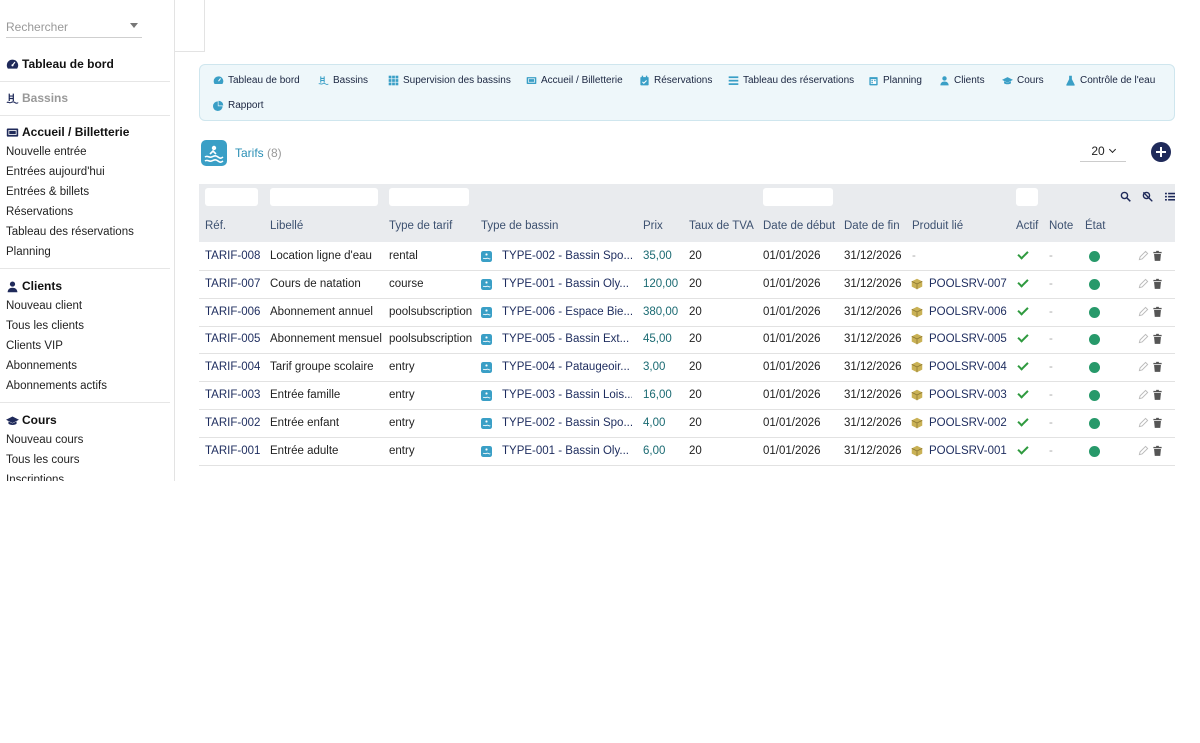  Describe the element at coordinates (519, 226) in the screenshot. I see `column-header-pool-type: Type de bassin` at that location.